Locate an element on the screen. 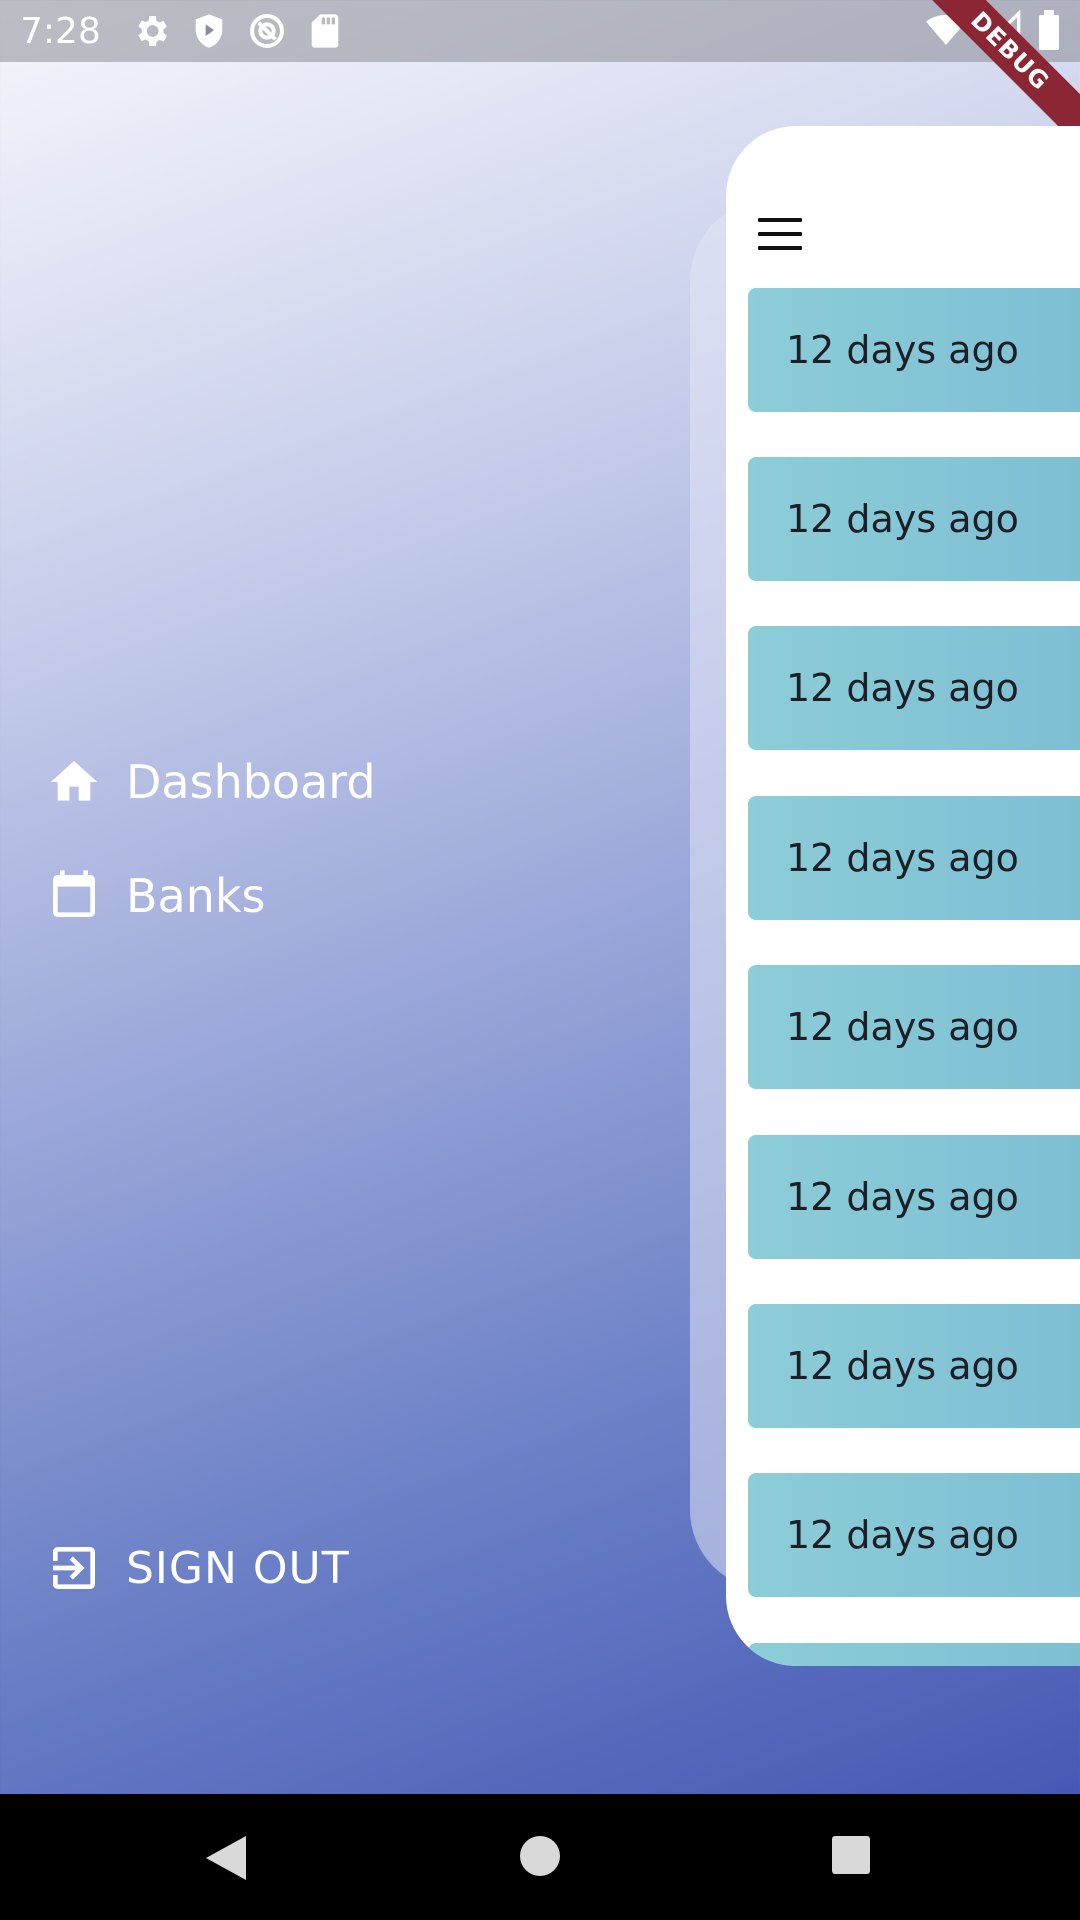 This screenshot has height=1920, width=1080. system-nav-bar is located at coordinates (540, 1857).